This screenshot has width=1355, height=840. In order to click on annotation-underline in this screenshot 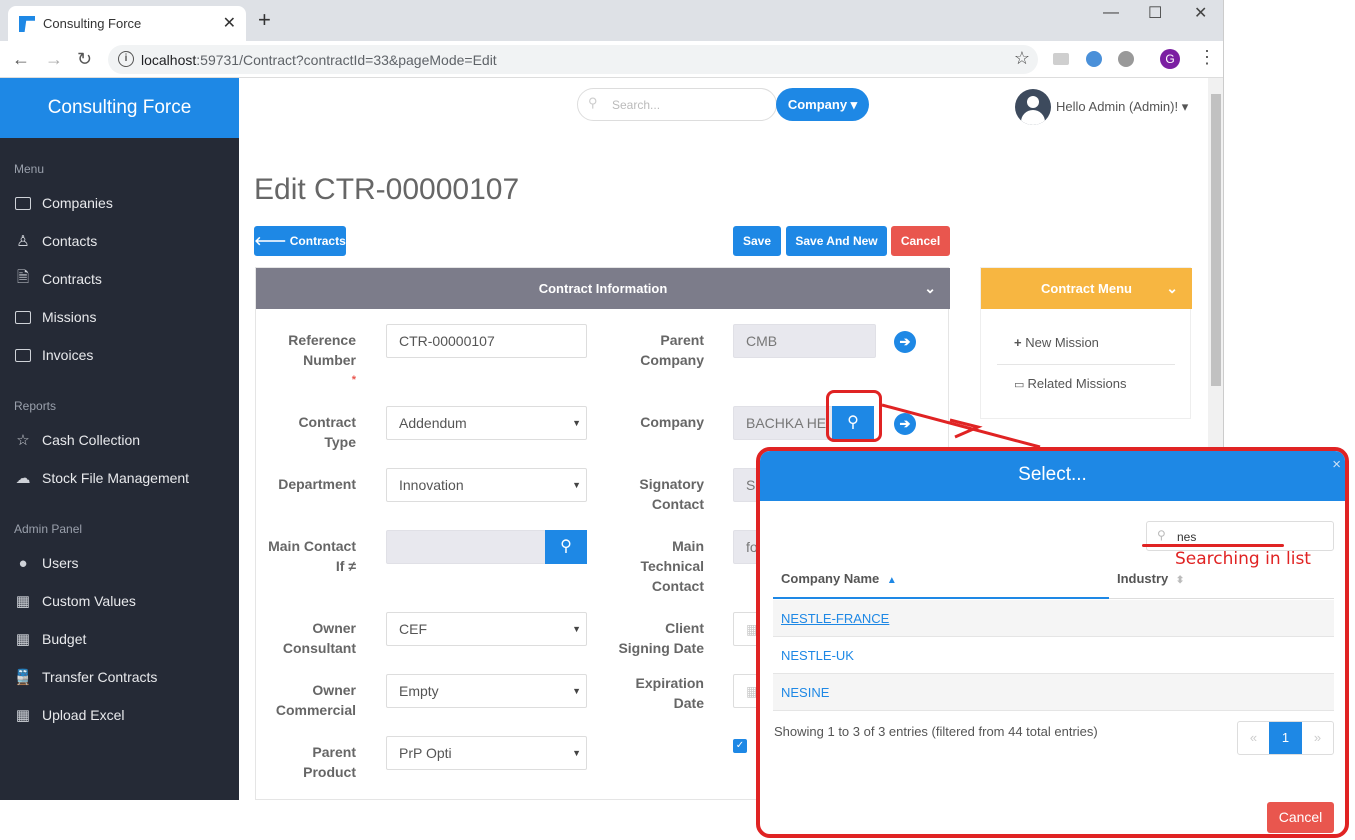, I will do `click(1213, 545)`.